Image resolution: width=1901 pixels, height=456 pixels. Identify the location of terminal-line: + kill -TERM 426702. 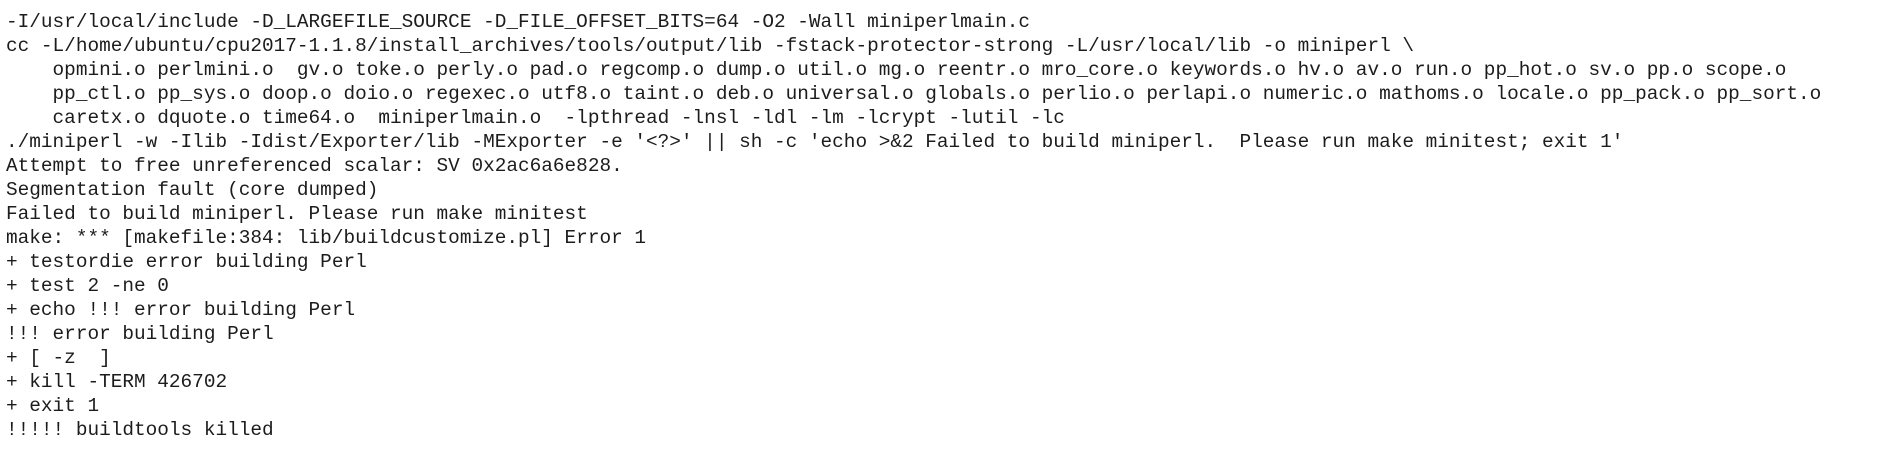
(117, 382).